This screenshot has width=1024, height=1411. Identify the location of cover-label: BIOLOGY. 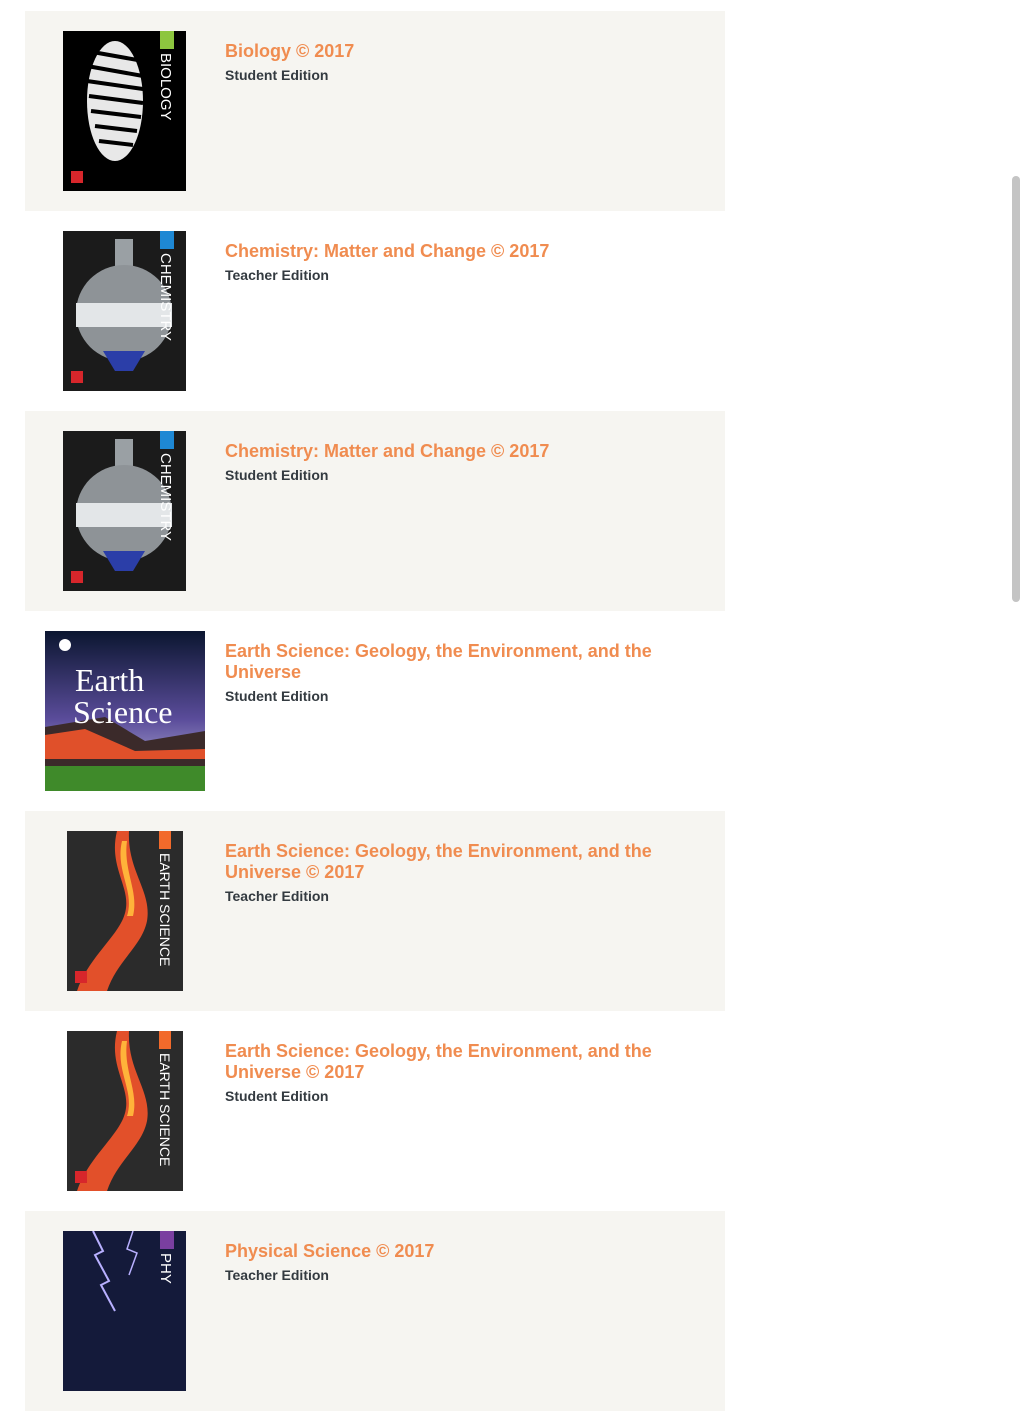
(165, 87).